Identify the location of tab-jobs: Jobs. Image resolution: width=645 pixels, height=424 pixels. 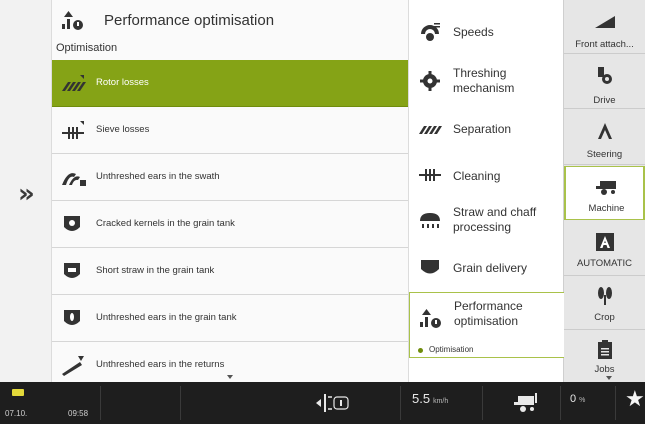
(604, 356).